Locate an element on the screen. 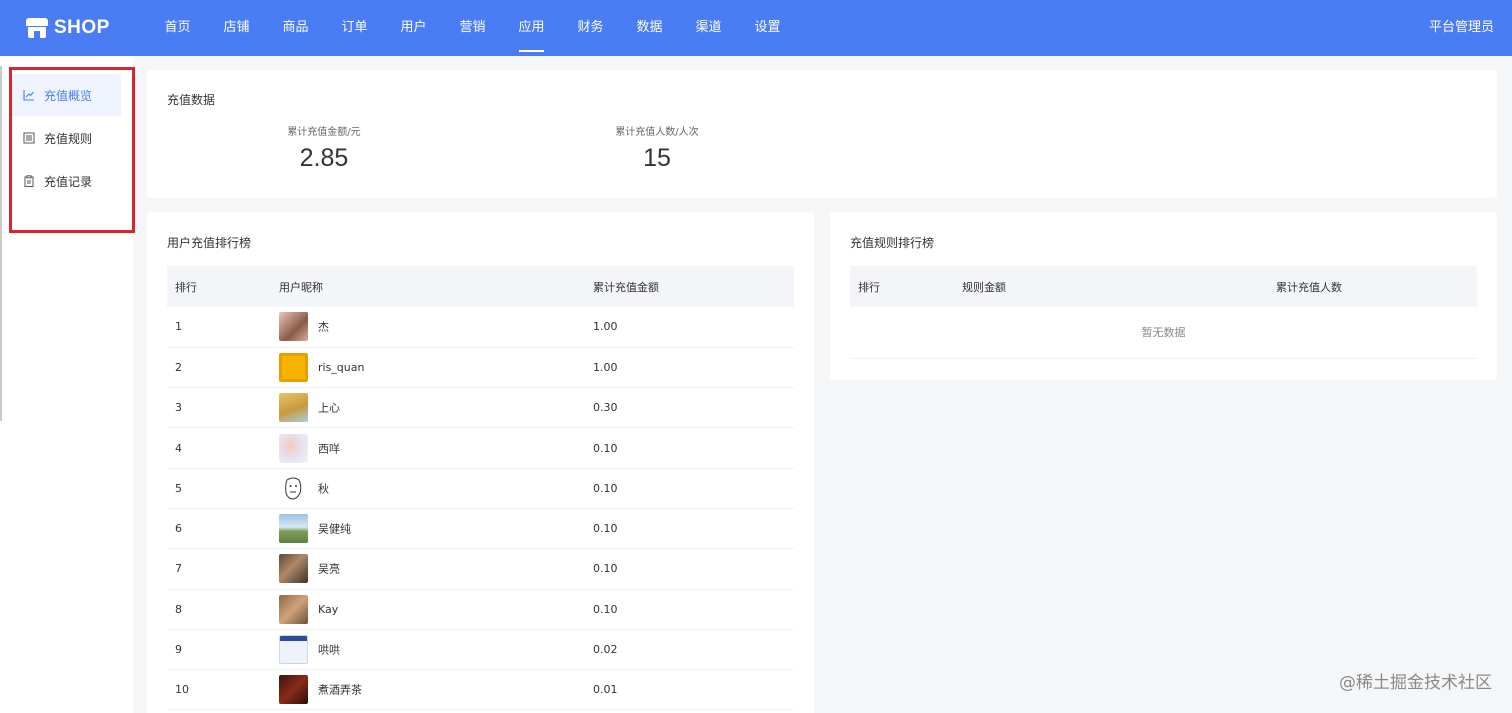  nav-item-channels: 渠道 is located at coordinates (708, 28).